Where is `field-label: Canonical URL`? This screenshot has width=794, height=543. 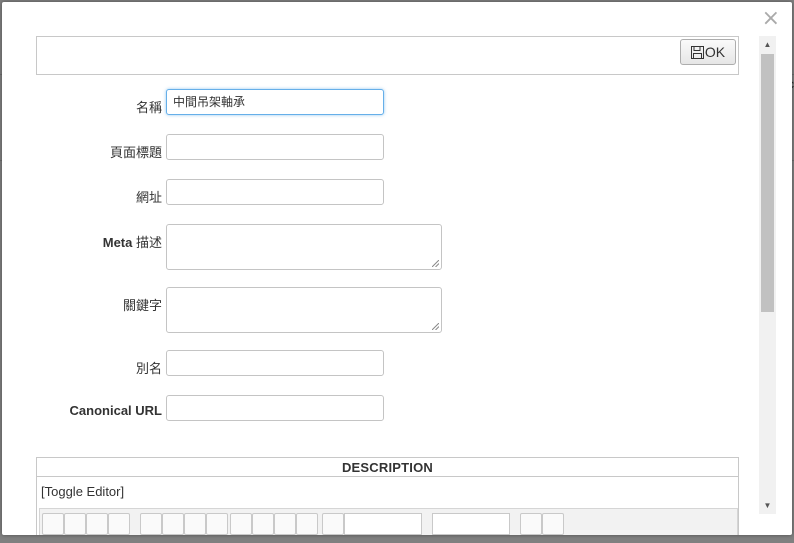
field-label: Canonical URL is located at coordinates (115, 410).